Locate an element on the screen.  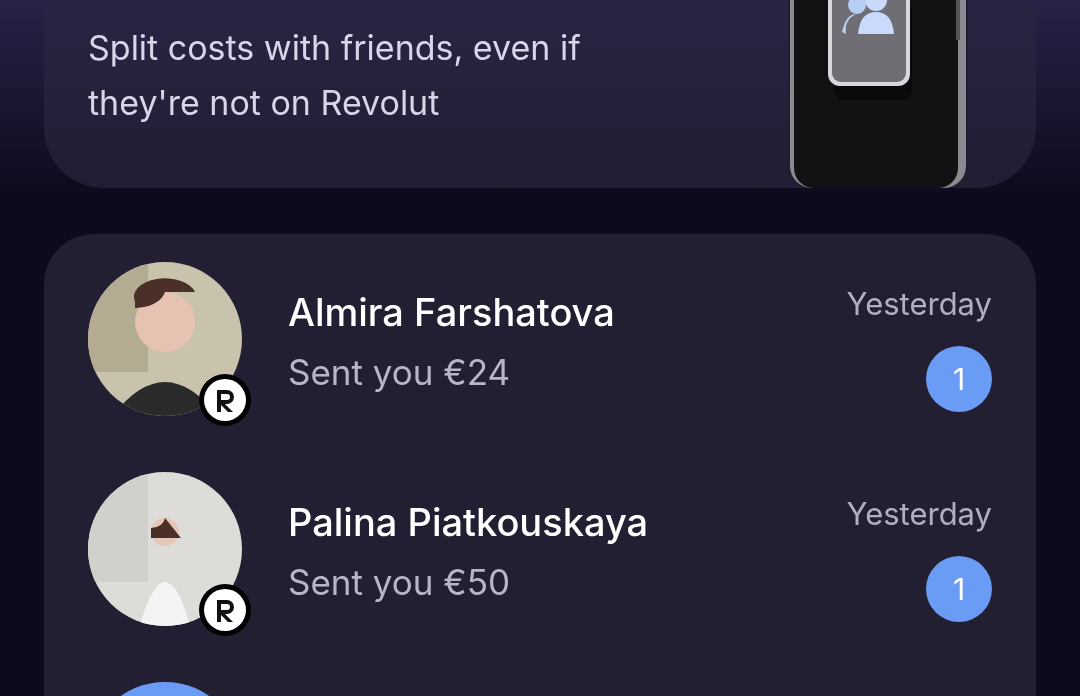
contact-name: Palina Piatkouskaya is located at coordinates (469, 522).